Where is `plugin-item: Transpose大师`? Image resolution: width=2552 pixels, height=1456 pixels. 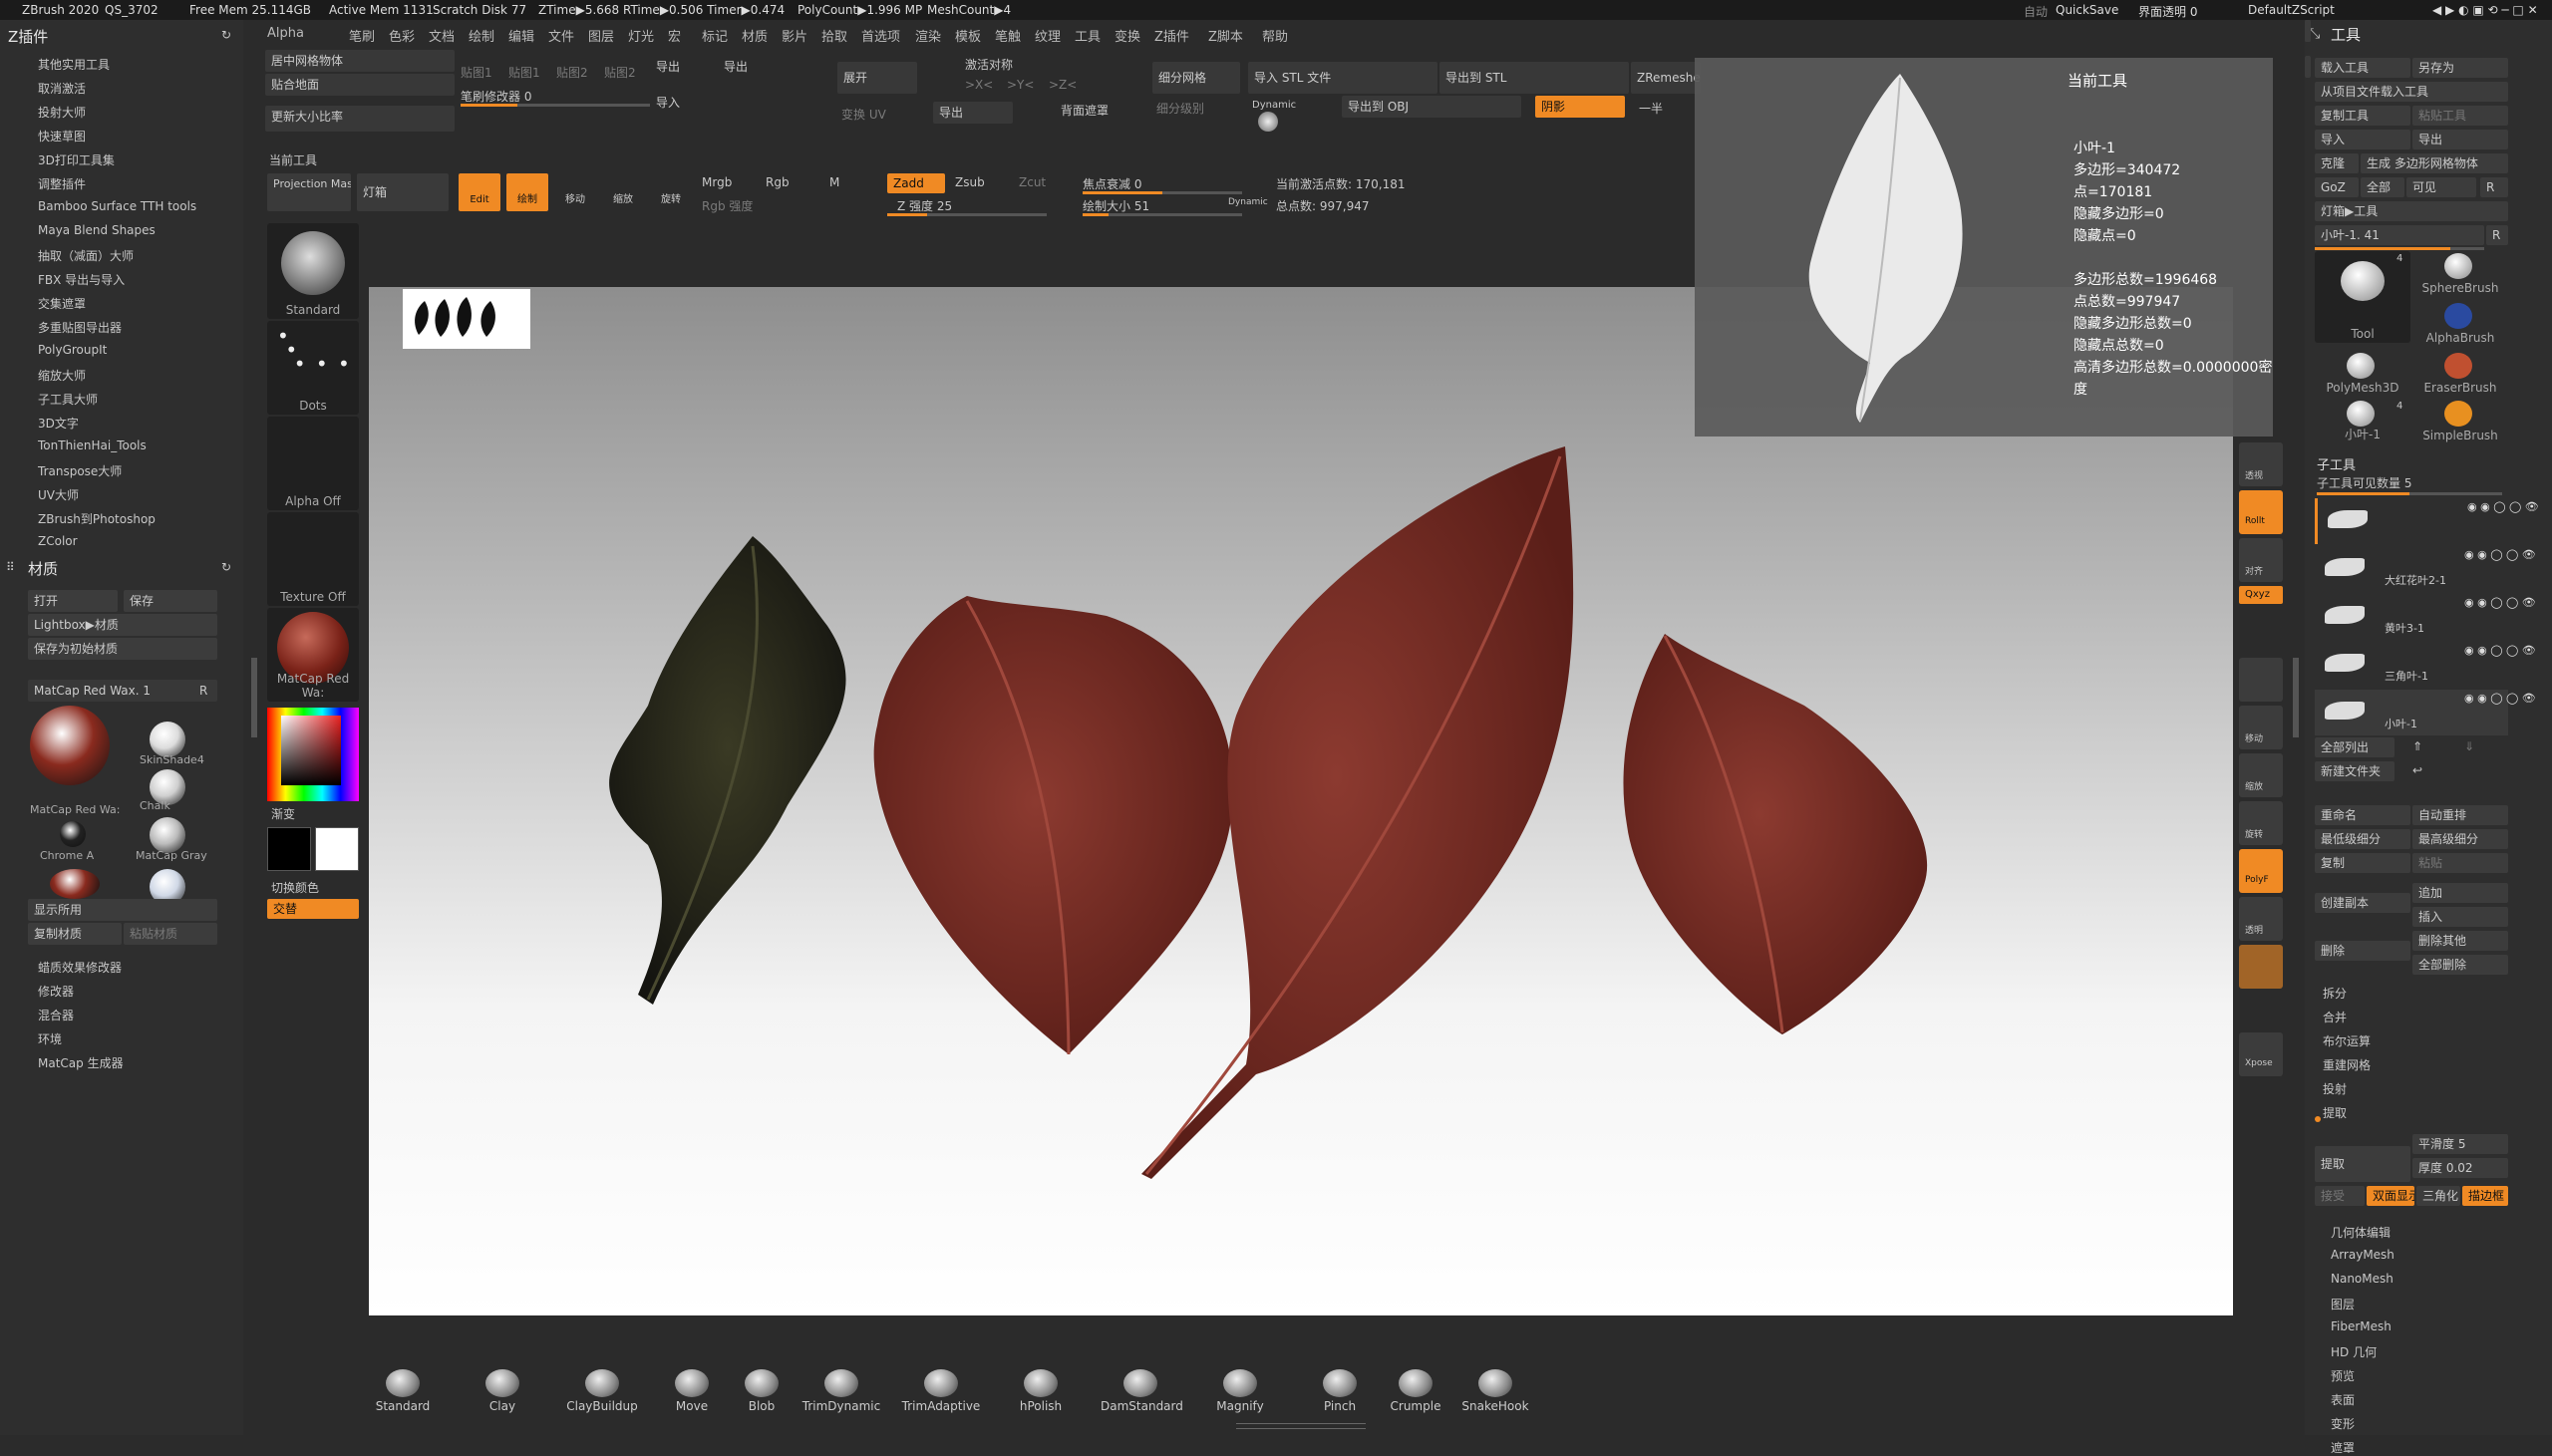 plugin-item: Transpose大师 is located at coordinates (80, 471).